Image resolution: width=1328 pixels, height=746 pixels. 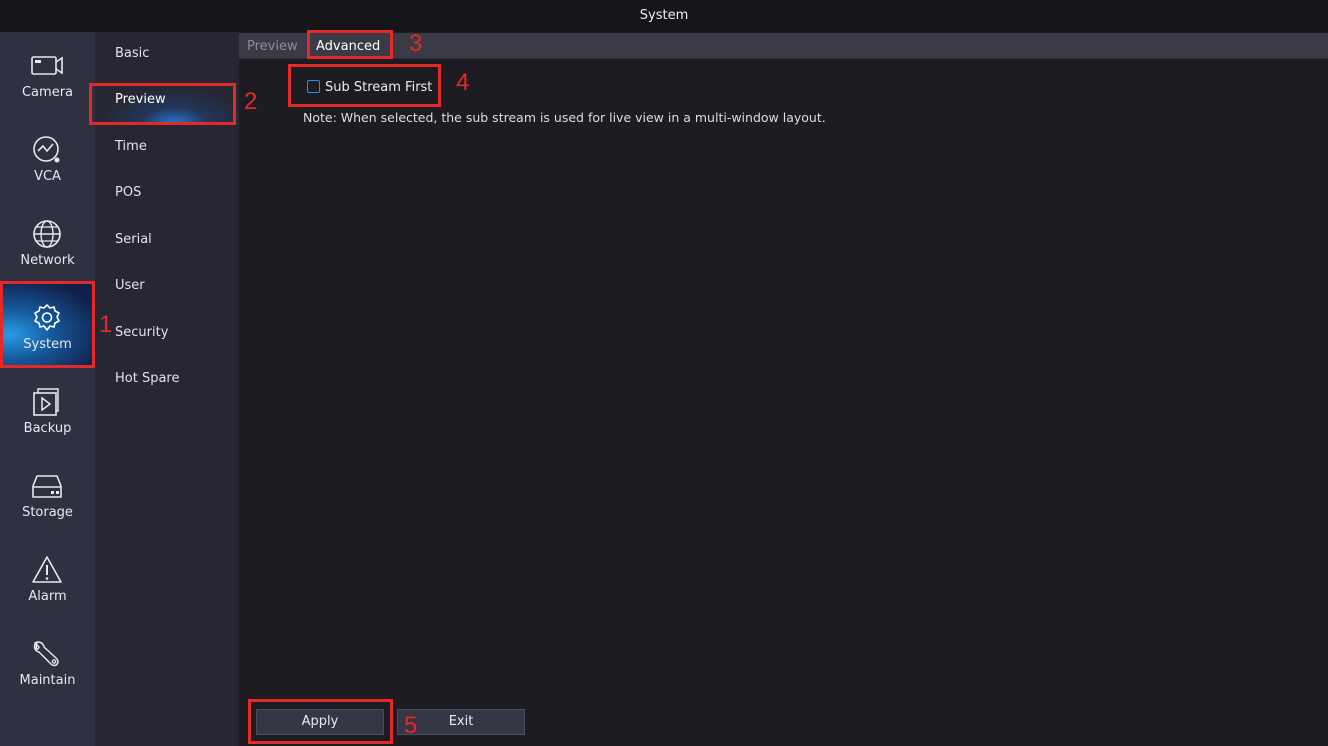 What do you see at coordinates (47, 150) in the screenshot?
I see `vca-icon` at bounding box center [47, 150].